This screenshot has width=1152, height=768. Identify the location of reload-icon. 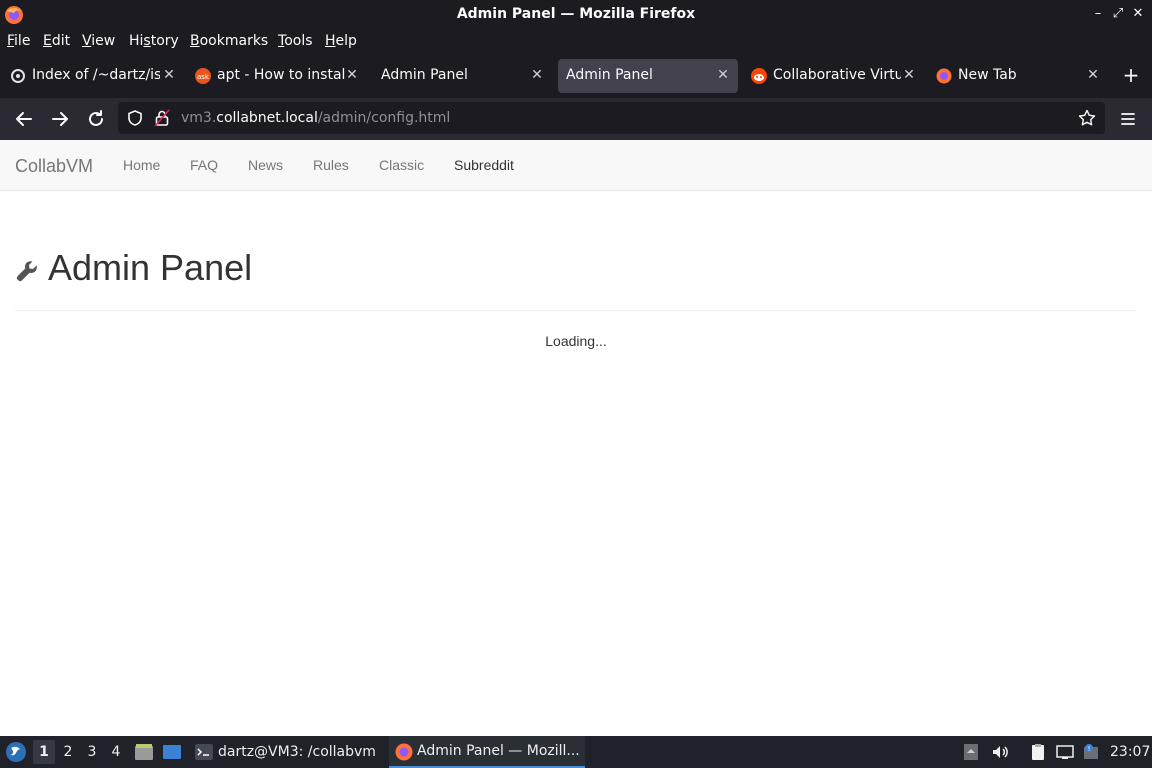
(96, 119).